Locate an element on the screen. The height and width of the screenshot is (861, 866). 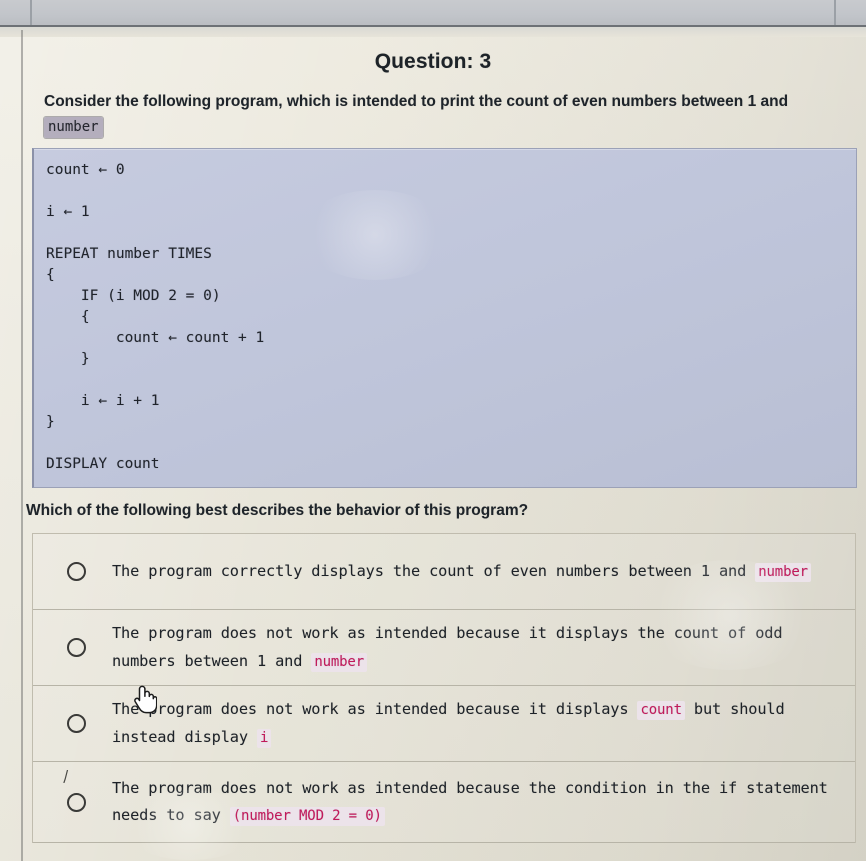
prompt-code-chip: number is located at coordinates (73, 128).